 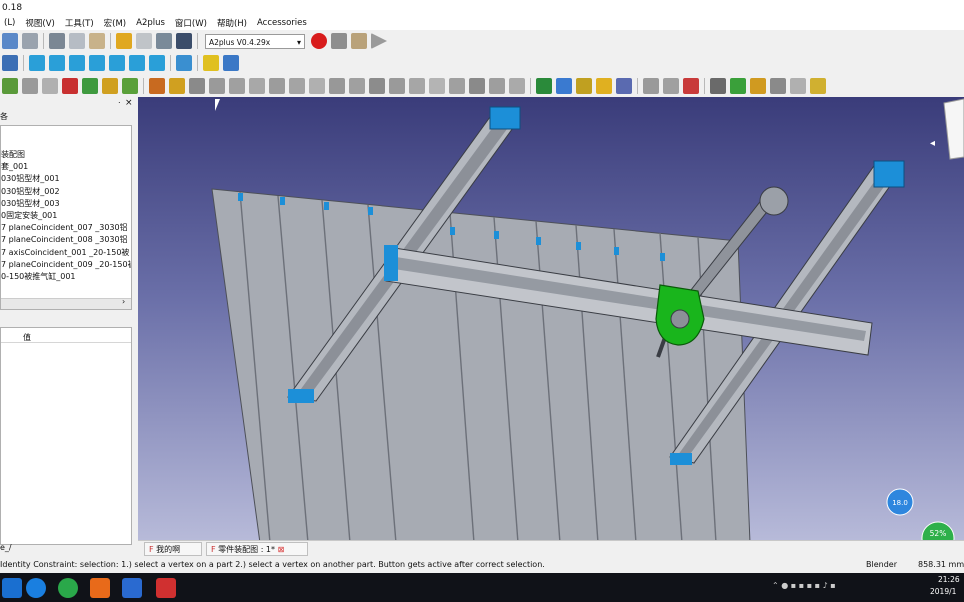 What do you see at coordinates (281, 549) in the screenshot?
I see `close-icon: ⊠` at bounding box center [281, 549].